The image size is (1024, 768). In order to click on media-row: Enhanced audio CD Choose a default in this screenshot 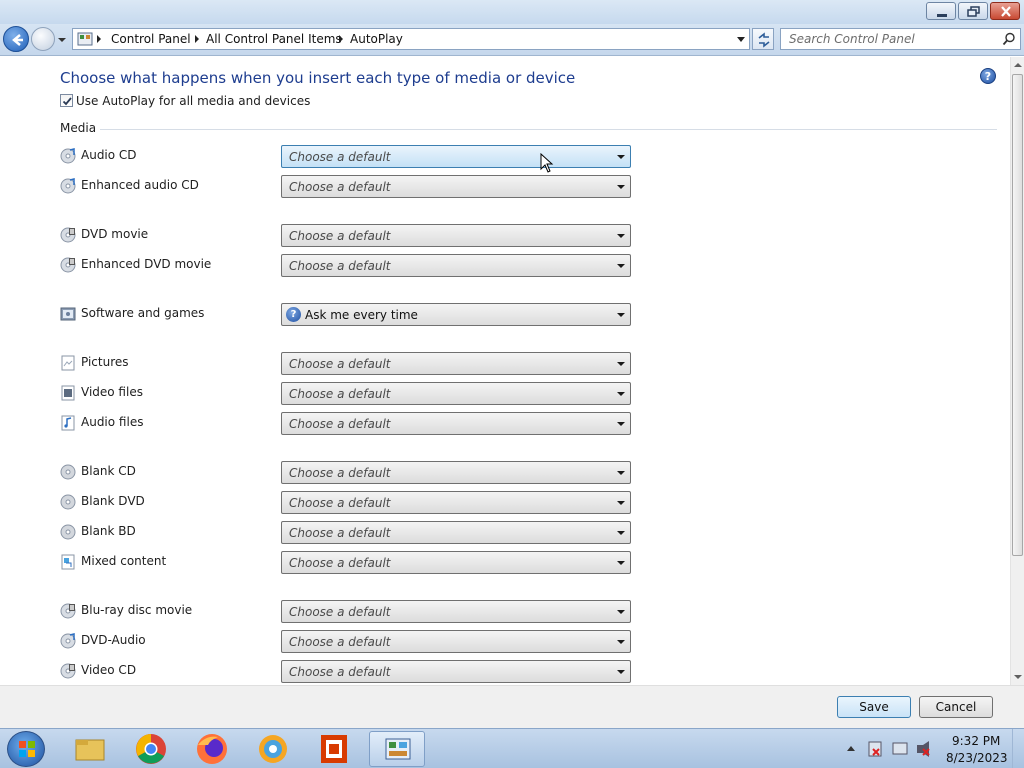, I will do `click(350, 187)`.